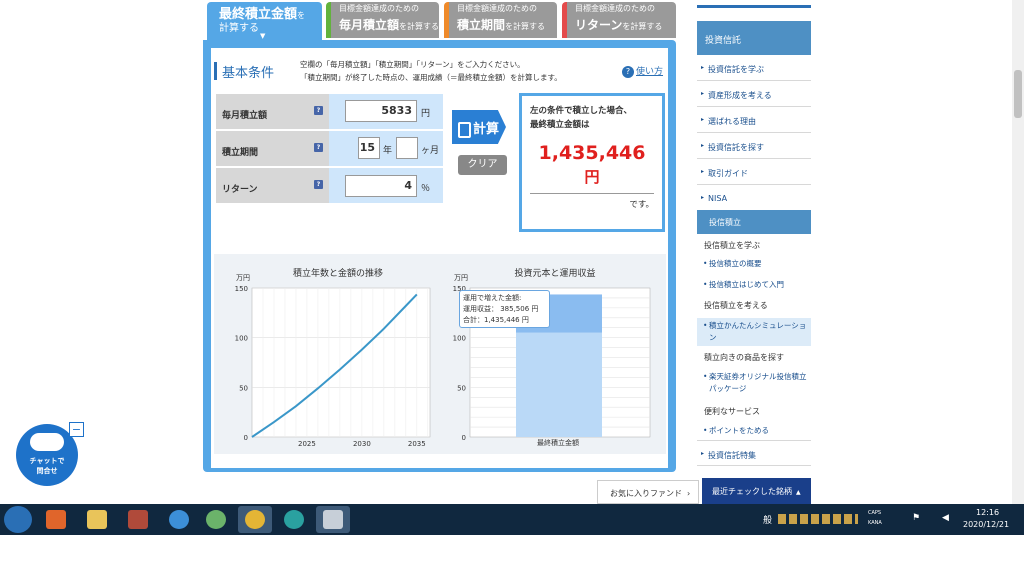 The height and width of the screenshot is (576, 1024). Describe the element at coordinates (461, 278) in the screenshot. I see `bar-chart-ylabel: 万円` at that location.